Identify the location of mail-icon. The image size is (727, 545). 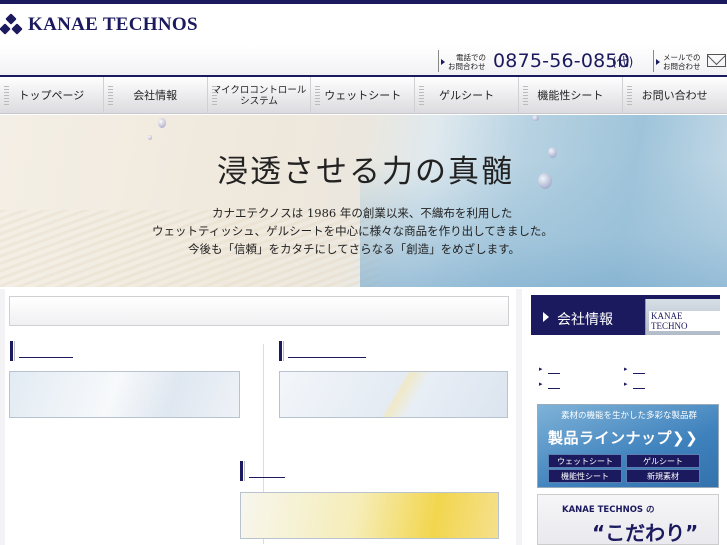
(716, 60).